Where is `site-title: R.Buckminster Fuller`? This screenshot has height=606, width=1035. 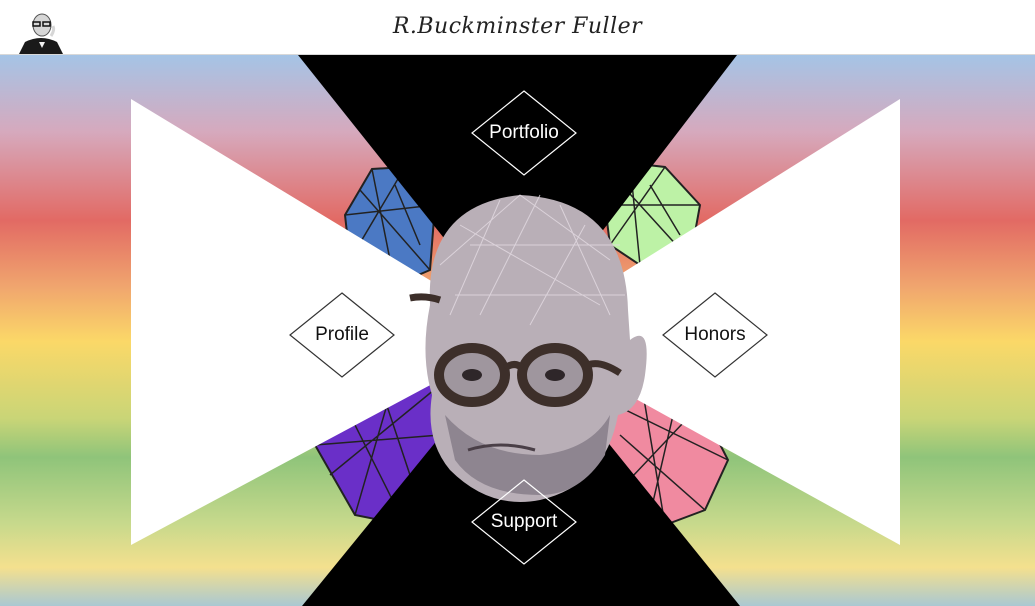
site-title: R.Buckminster Fuller is located at coordinates (517, 26).